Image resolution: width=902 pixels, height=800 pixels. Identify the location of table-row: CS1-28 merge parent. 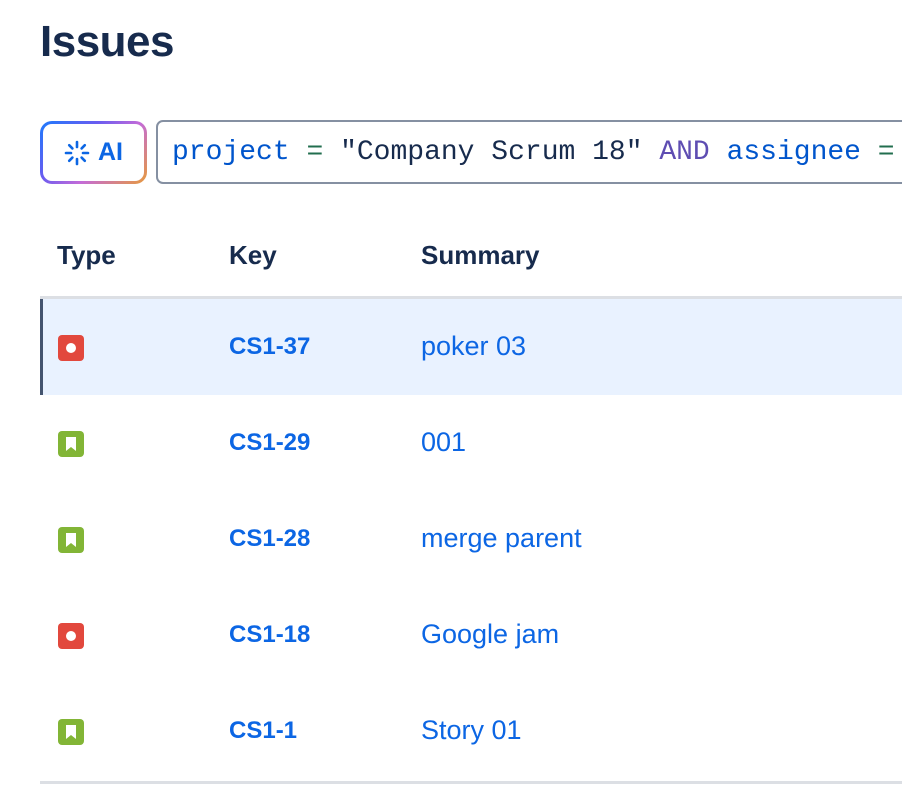
(471, 539).